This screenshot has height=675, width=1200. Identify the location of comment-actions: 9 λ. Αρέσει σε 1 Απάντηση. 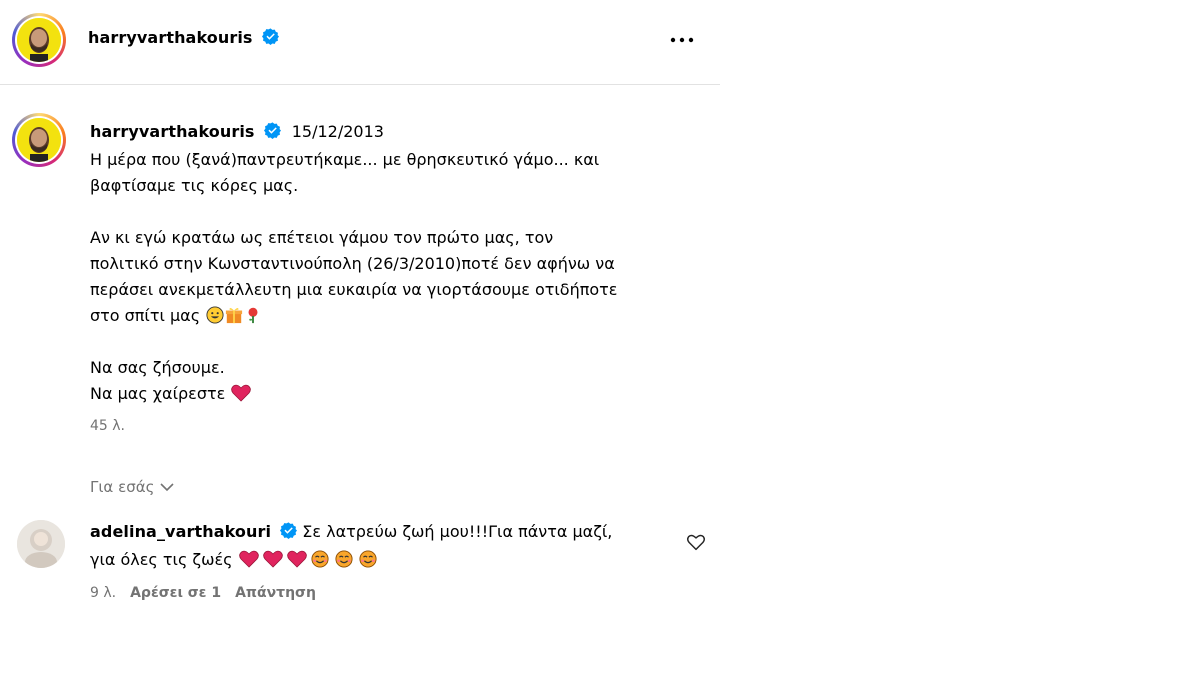
(203, 593).